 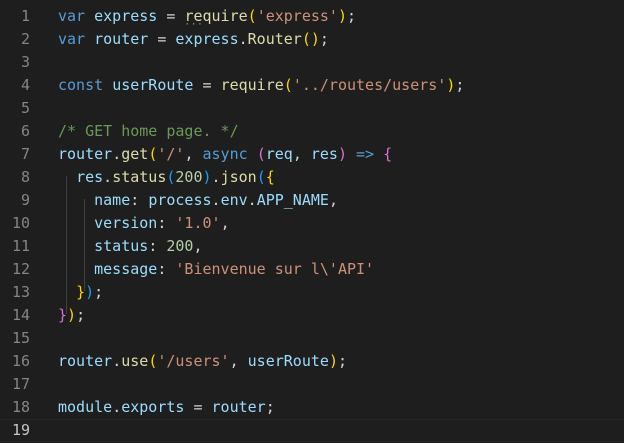 I want to click on line-code: router.use('/users', userRoute);, so click(x=202, y=361).